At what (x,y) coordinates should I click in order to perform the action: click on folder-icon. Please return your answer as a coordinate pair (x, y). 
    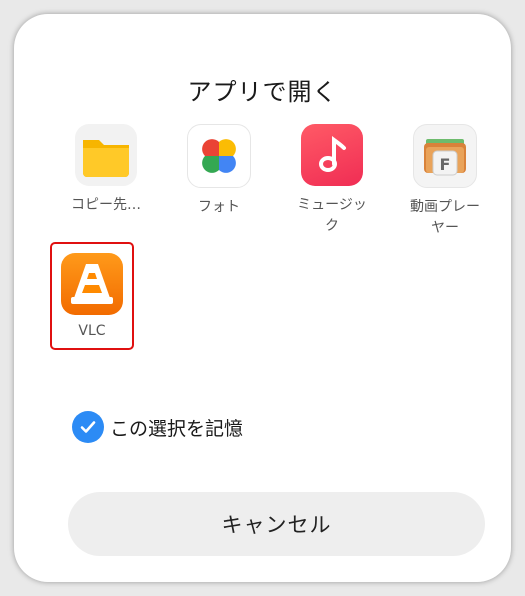
    Looking at the image, I should click on (106, 155).